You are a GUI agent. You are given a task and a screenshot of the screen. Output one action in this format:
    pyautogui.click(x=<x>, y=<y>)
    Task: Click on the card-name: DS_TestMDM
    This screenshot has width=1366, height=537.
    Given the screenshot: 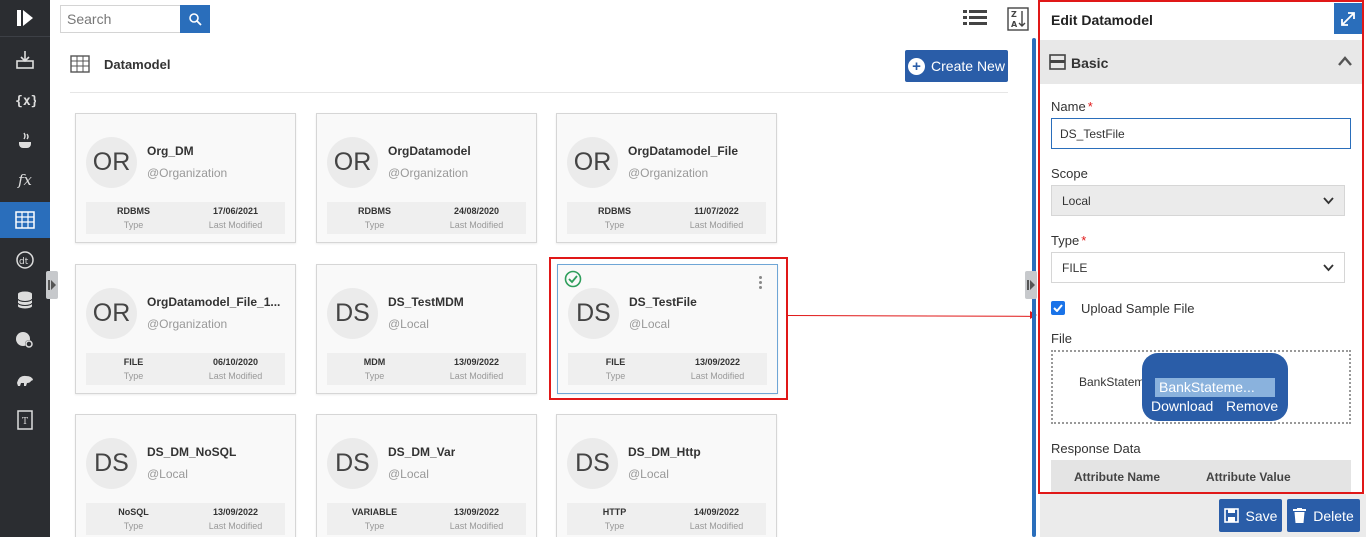 What is the action you would take?
    pyautogui.click(x=426, y=302)
    